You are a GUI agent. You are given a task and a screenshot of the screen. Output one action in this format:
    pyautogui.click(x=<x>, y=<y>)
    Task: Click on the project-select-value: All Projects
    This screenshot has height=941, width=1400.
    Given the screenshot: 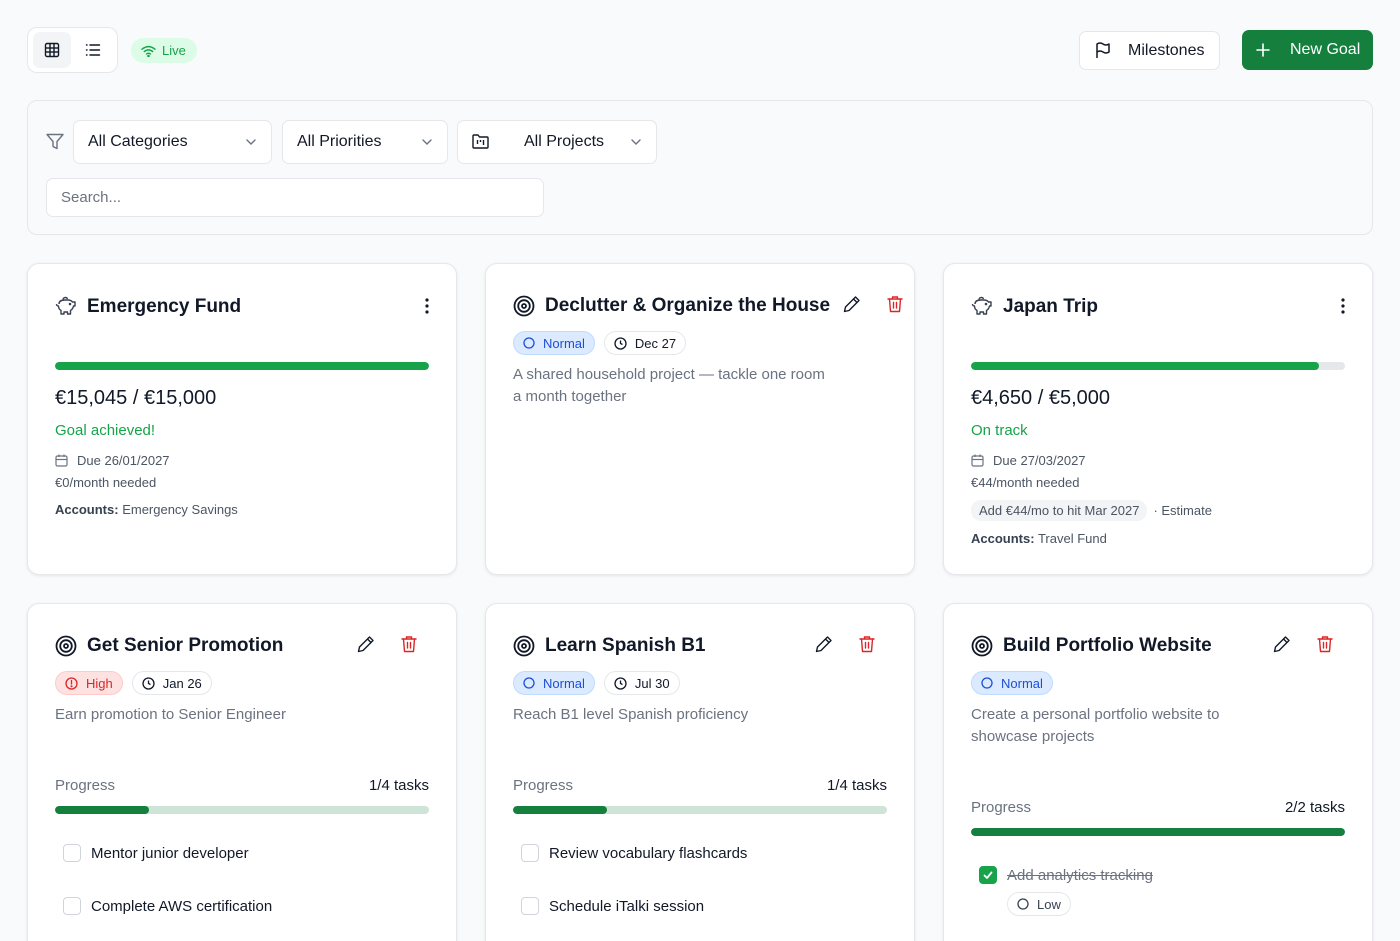 What is the action you would take?
    pyautogui.click(x=564, y=141)
    